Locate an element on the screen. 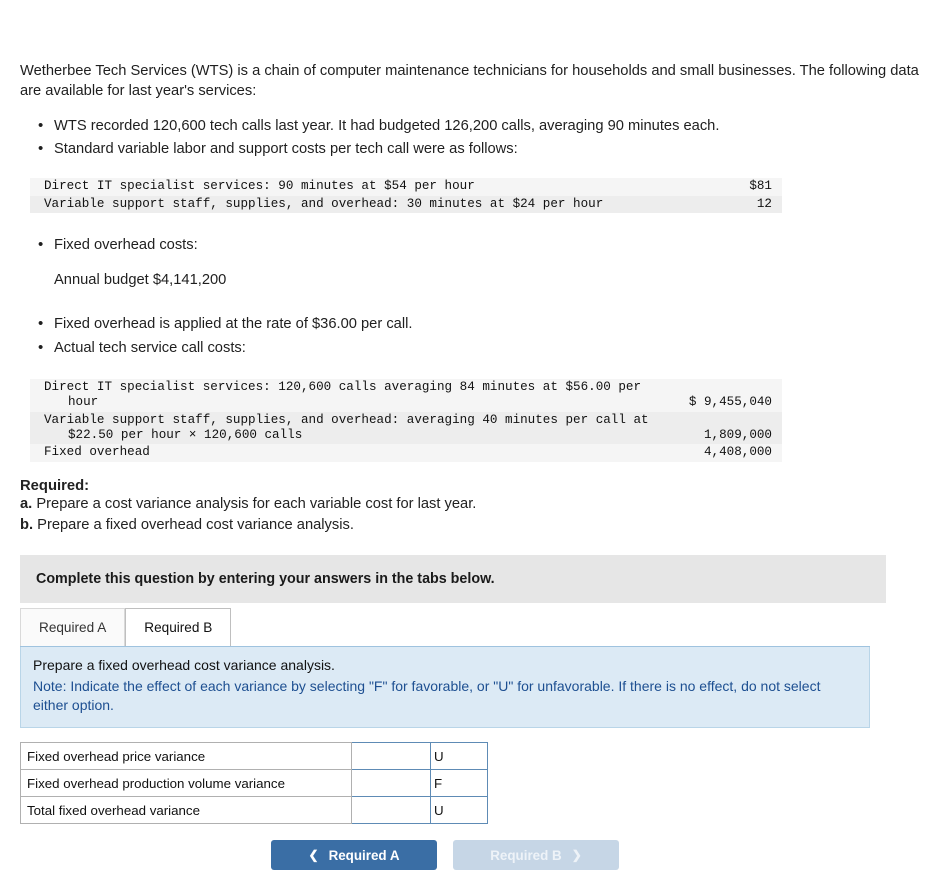  required-heading: Required: is located at coordinates (55, 485).